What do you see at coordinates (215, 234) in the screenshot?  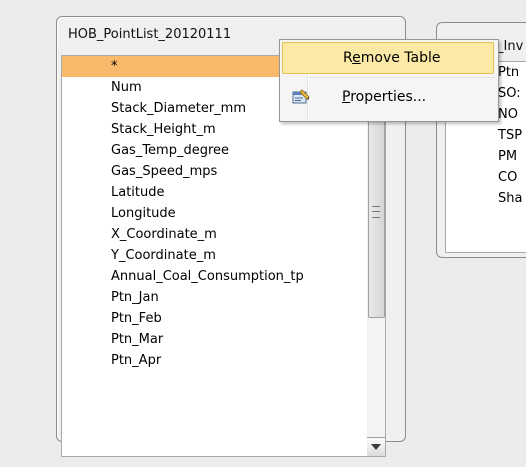 I see `field-item: X_Coordinate_m` at bounding box center [215, 234].